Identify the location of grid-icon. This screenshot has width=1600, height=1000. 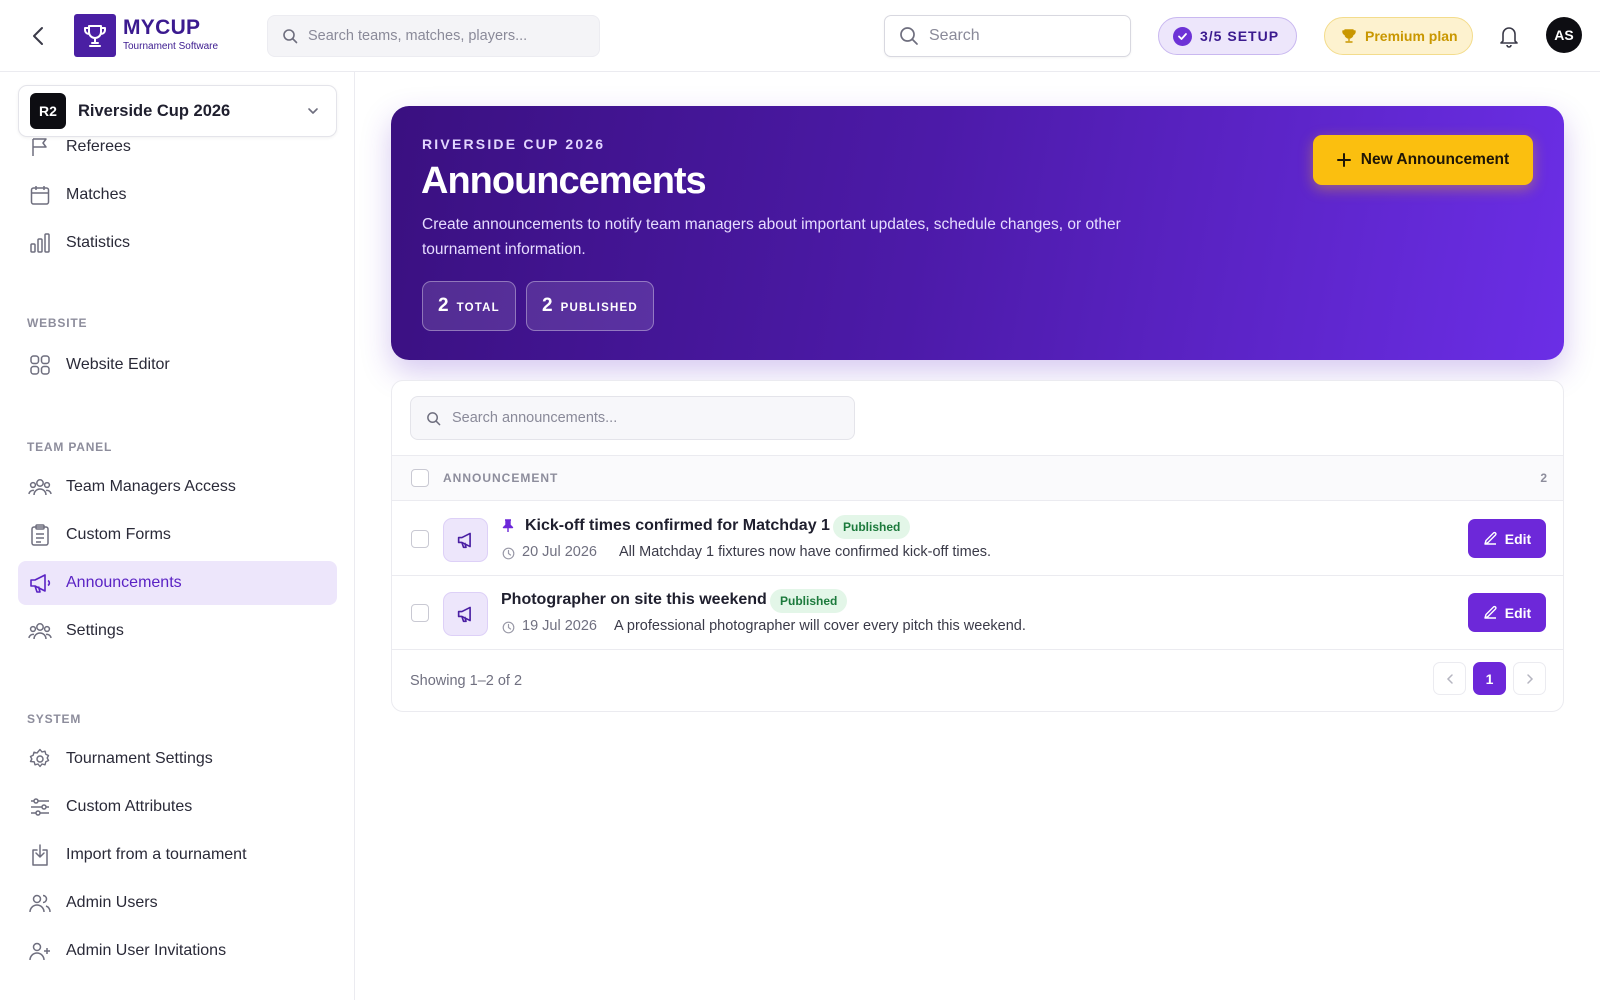
(40, 365).